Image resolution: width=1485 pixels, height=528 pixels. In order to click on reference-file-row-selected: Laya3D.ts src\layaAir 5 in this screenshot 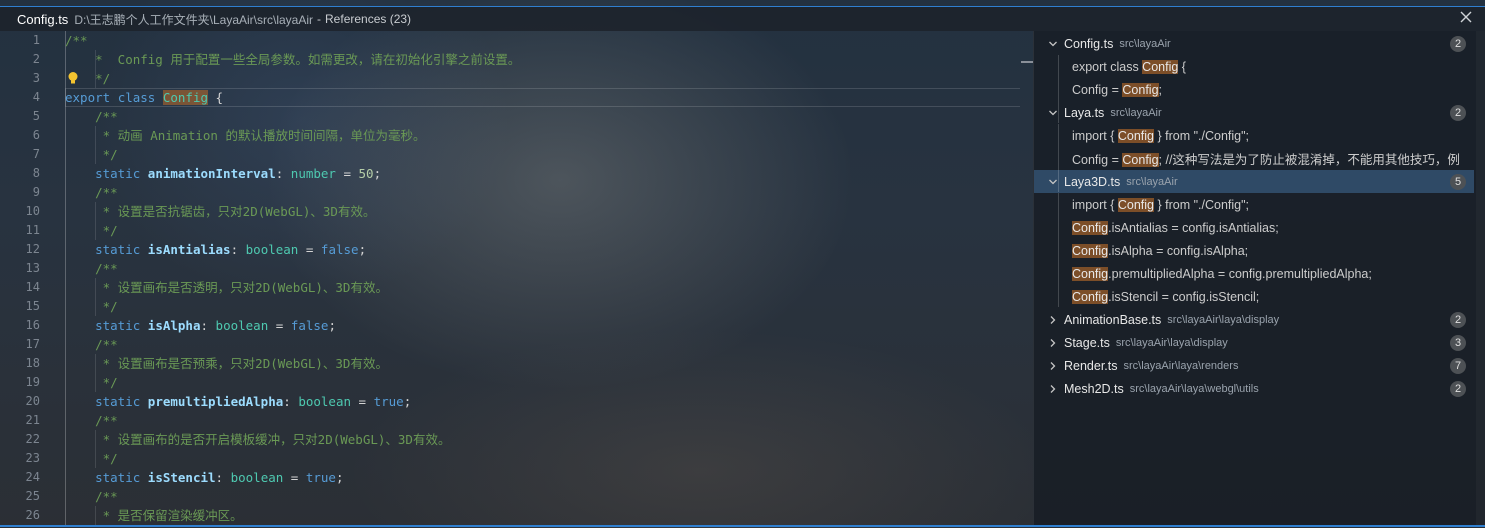, I will do `click(1254, 181)`.